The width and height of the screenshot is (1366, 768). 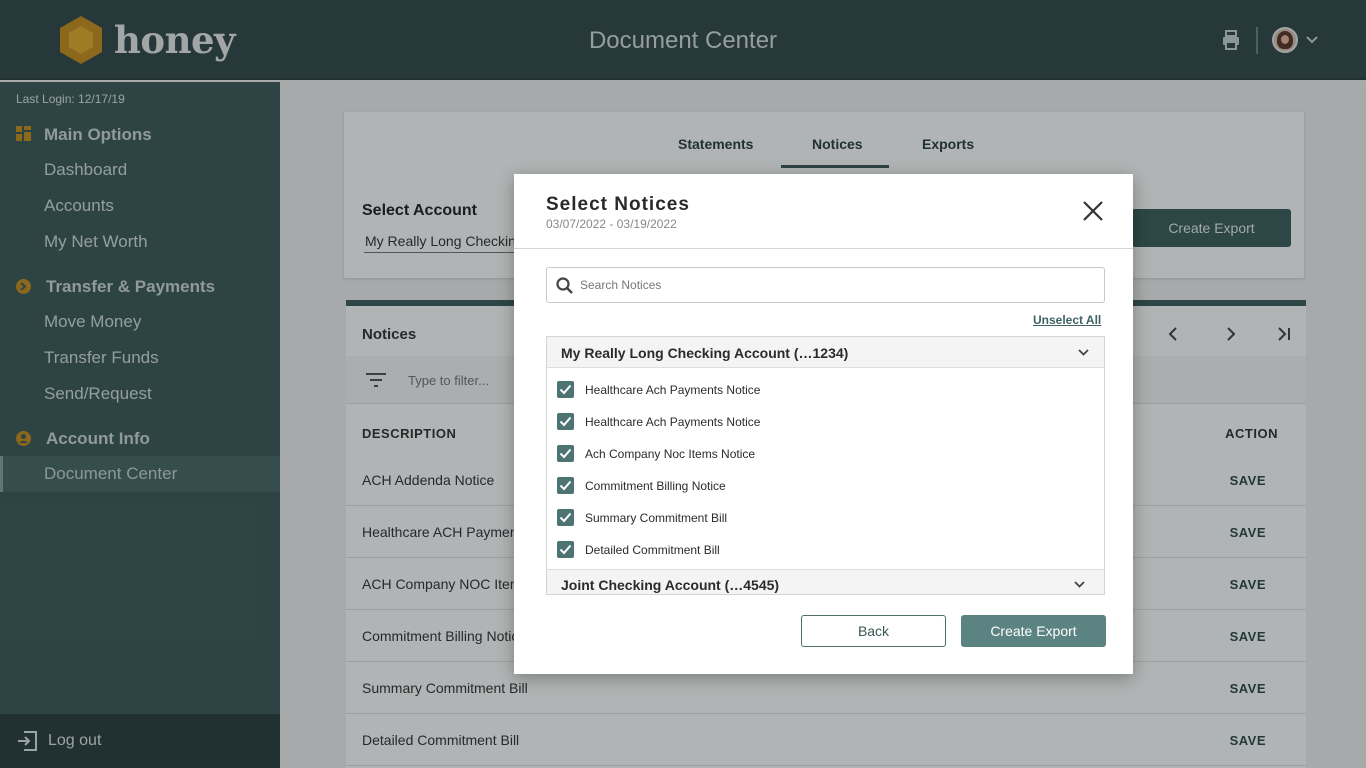 What do you see at coordinates (840, 285) in the screenshot?
I see `search-input` at bounding box center [840, 285].